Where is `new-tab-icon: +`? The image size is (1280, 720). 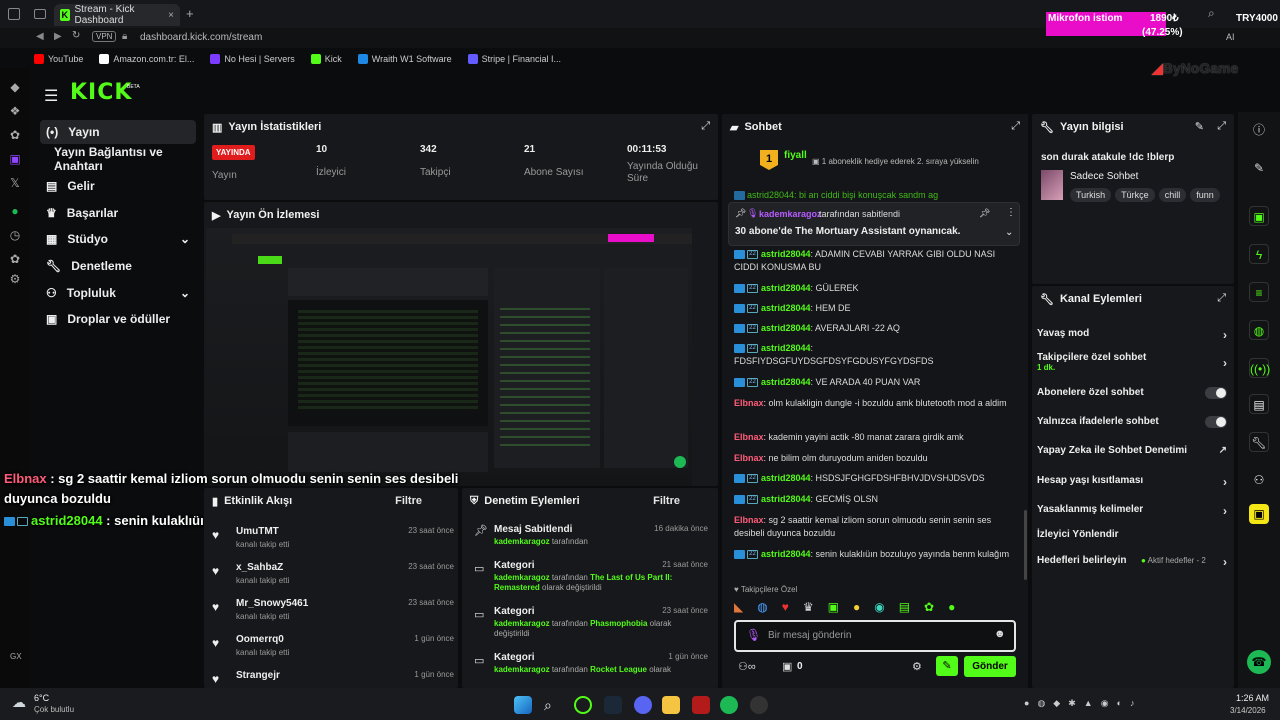 new-tab-icon: + is located at coordinates (190, 13).